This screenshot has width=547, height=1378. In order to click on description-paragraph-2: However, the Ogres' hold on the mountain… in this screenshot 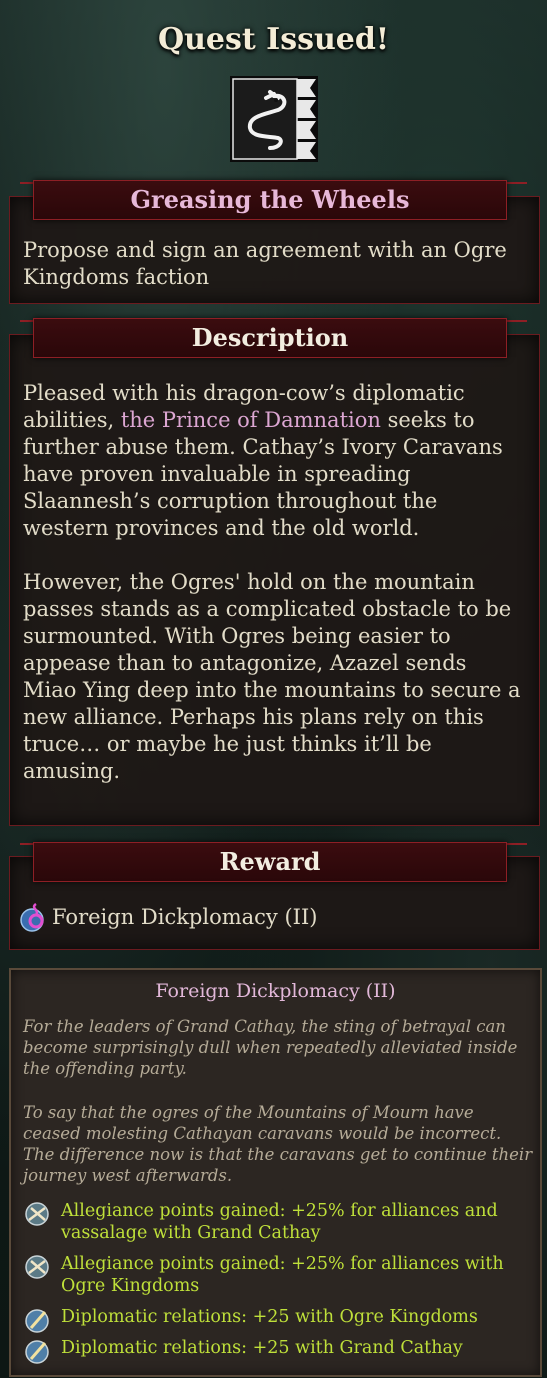, I will do `click(272, 676)`.